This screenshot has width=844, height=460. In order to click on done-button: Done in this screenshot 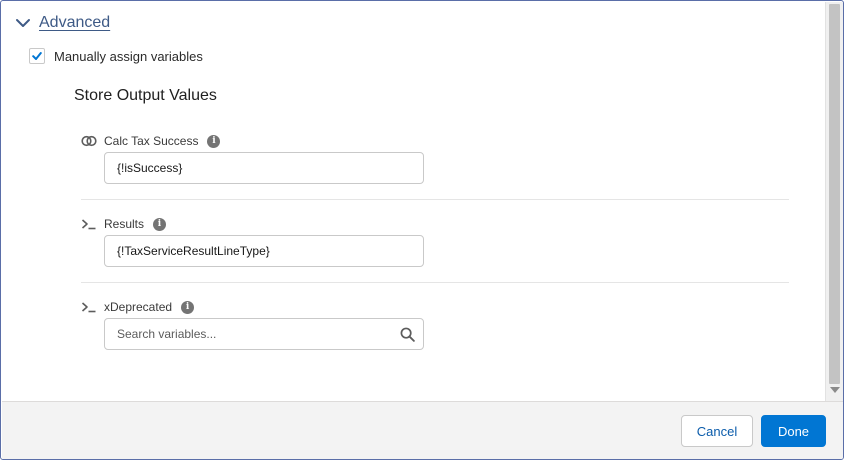, I will do `click(793, 431)`.